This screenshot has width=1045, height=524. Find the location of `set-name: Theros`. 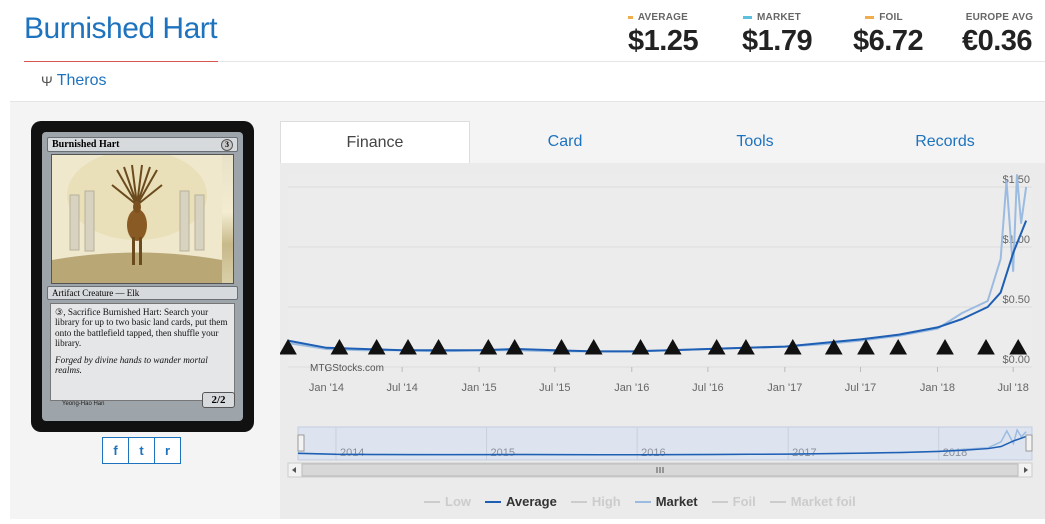

set-name: Theros is located at coordinates (81, 80).